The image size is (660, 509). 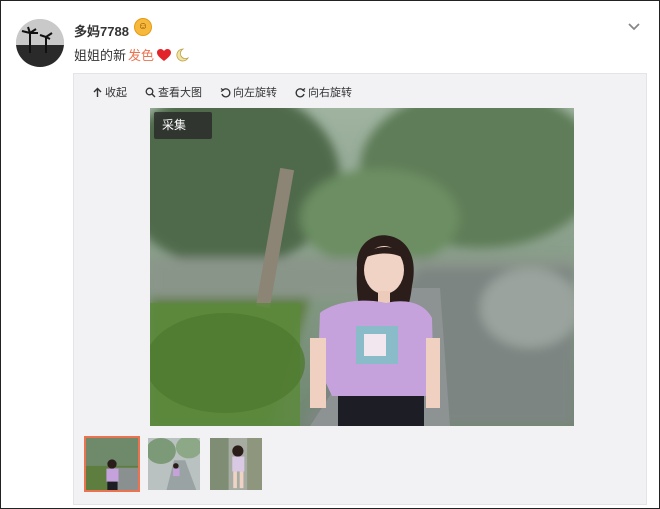 What do you see at coordinates (164, 54) in the screenshot?
I see `red-heart-icon` at bounding box center [164, 54].